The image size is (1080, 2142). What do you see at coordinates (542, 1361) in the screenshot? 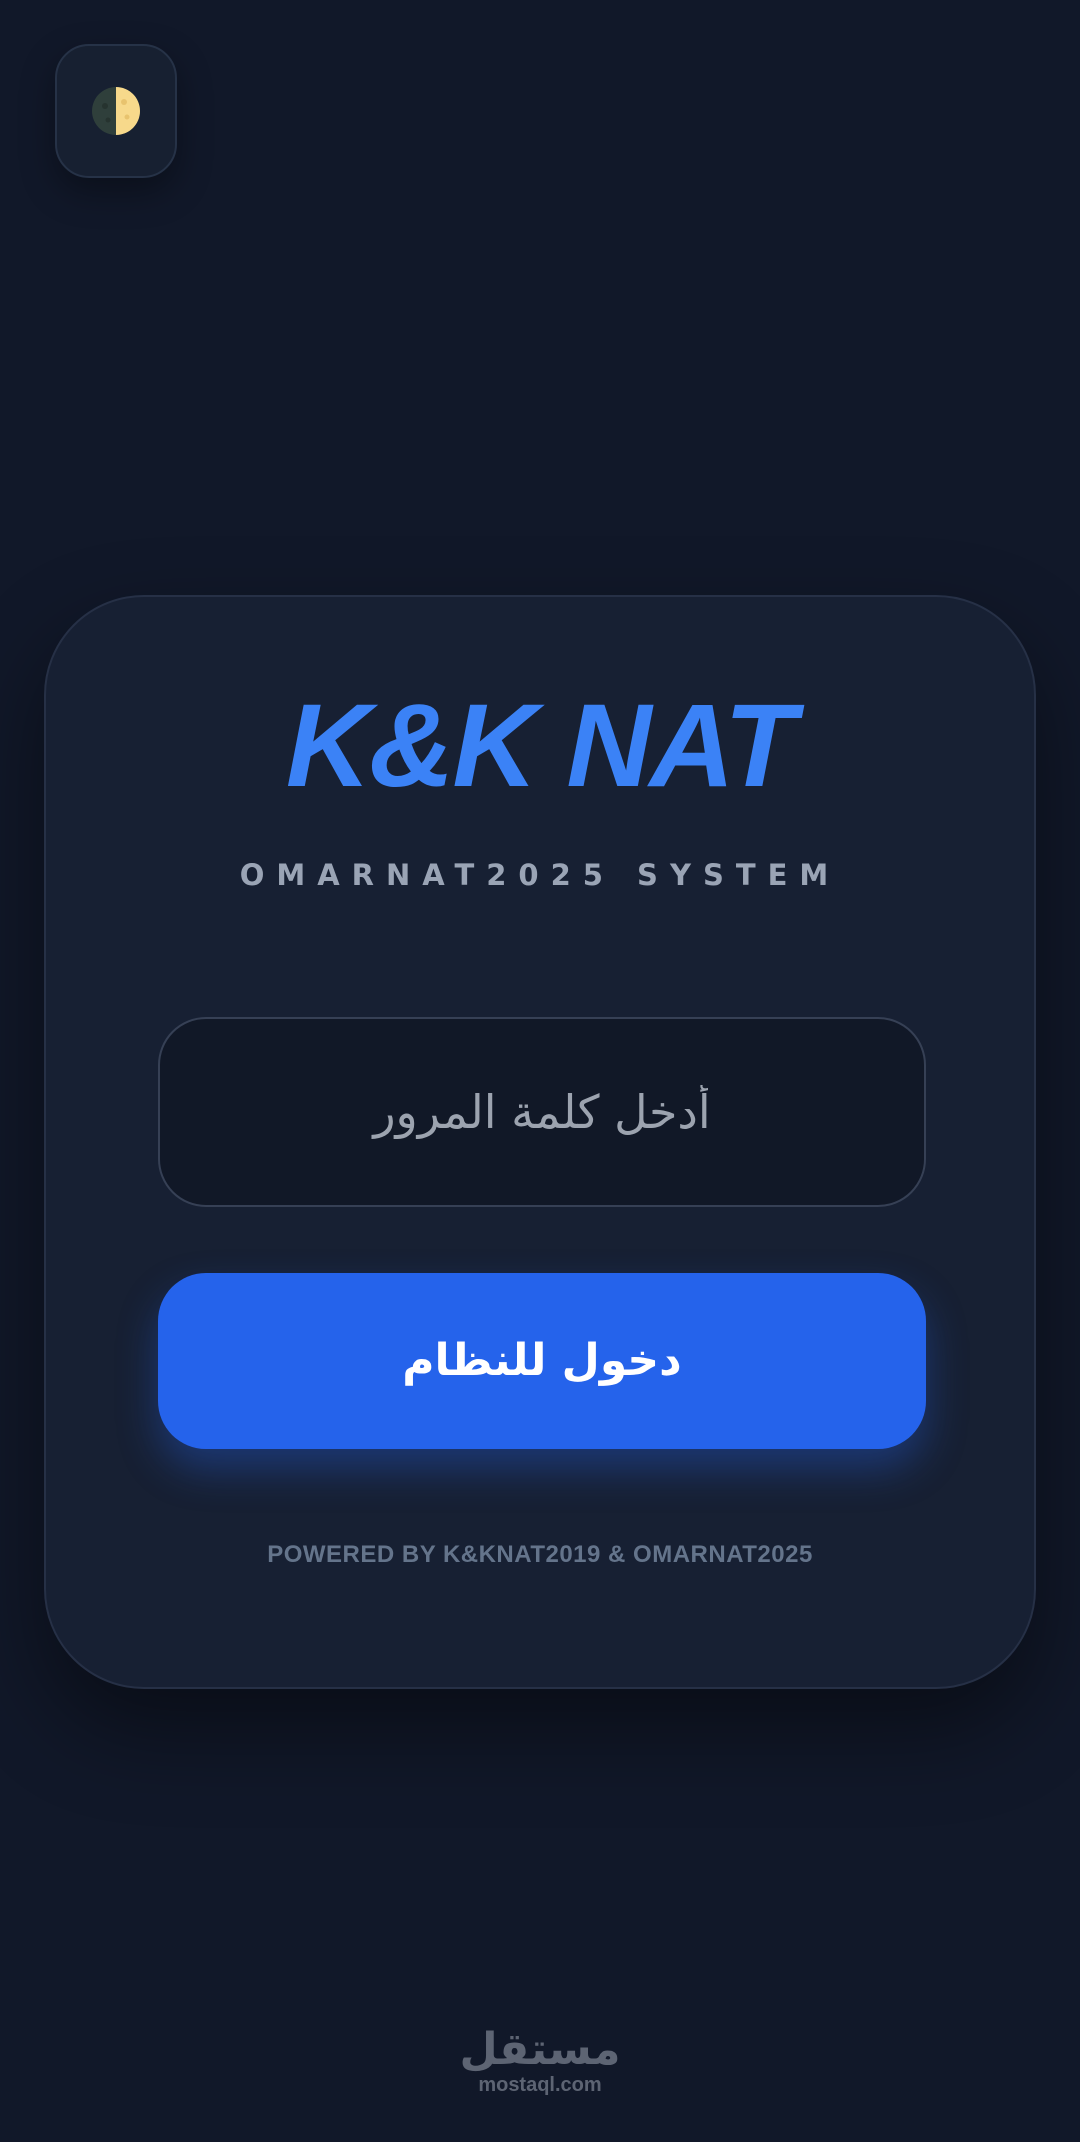
I see `login-button: دخول للنظام` at bounding box center [542, 1361].